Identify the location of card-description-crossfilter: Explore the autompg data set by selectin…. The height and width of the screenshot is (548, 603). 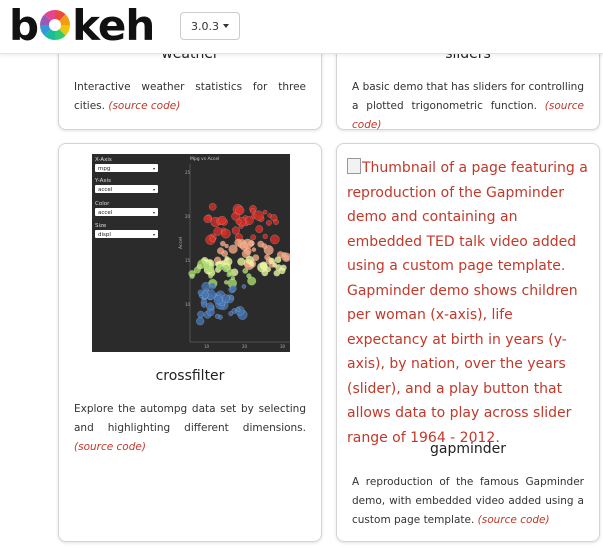
(190, 428).